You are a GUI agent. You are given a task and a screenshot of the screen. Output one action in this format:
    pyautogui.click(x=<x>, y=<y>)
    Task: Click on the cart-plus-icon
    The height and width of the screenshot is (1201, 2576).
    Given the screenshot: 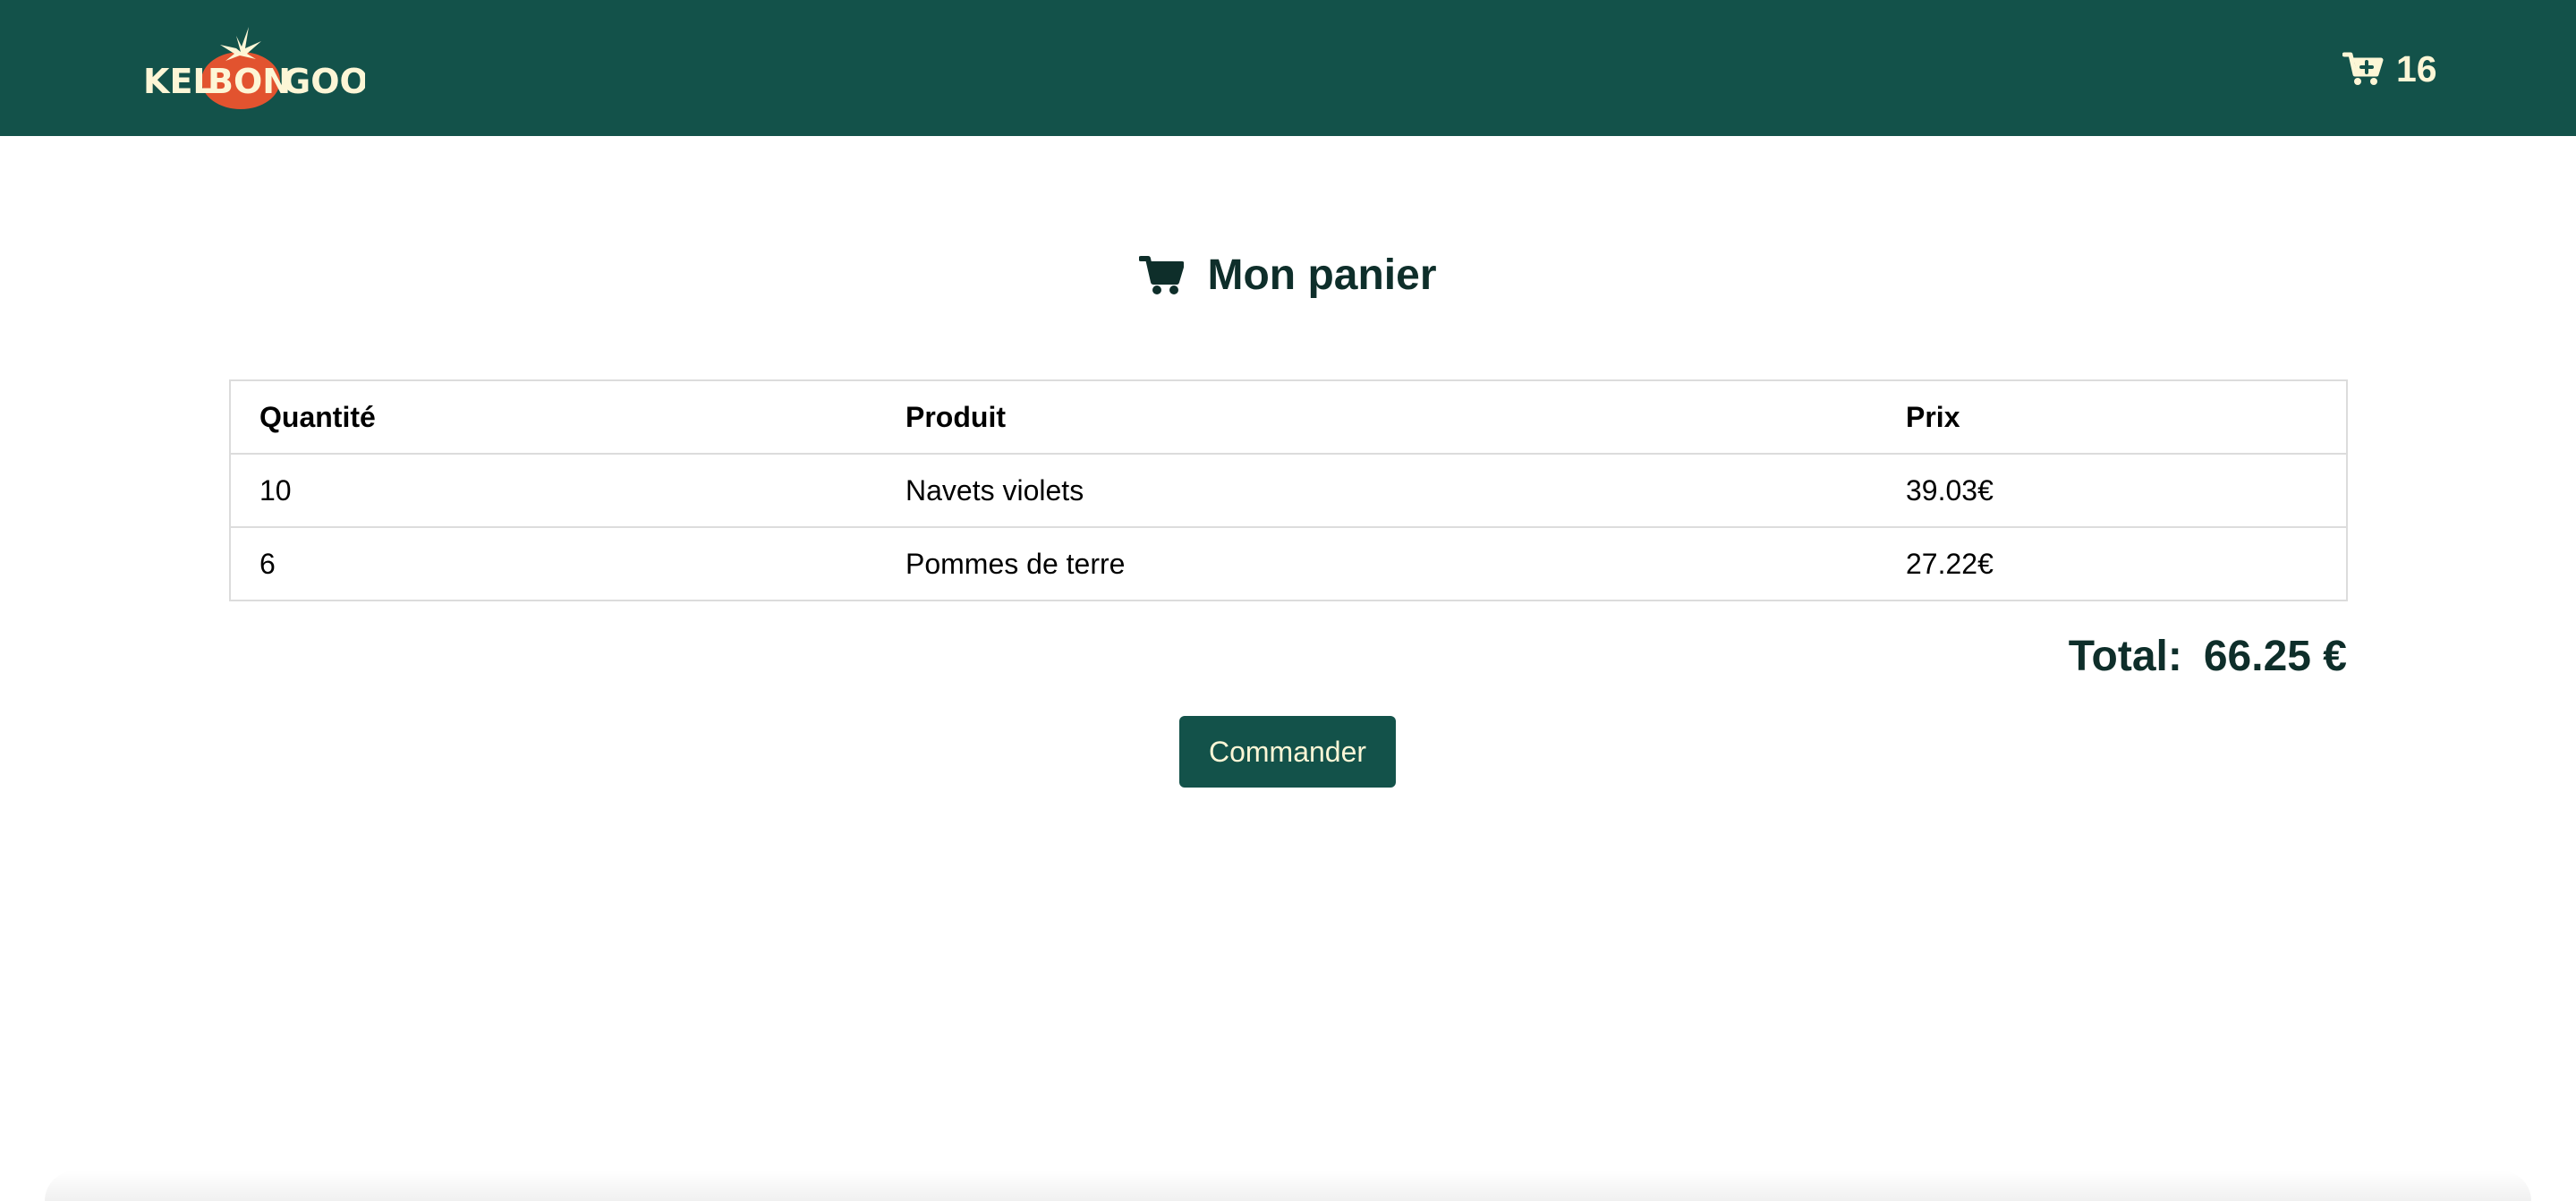 What is the action you would take?
    pyautogui.click(x=2363, y=68)
    